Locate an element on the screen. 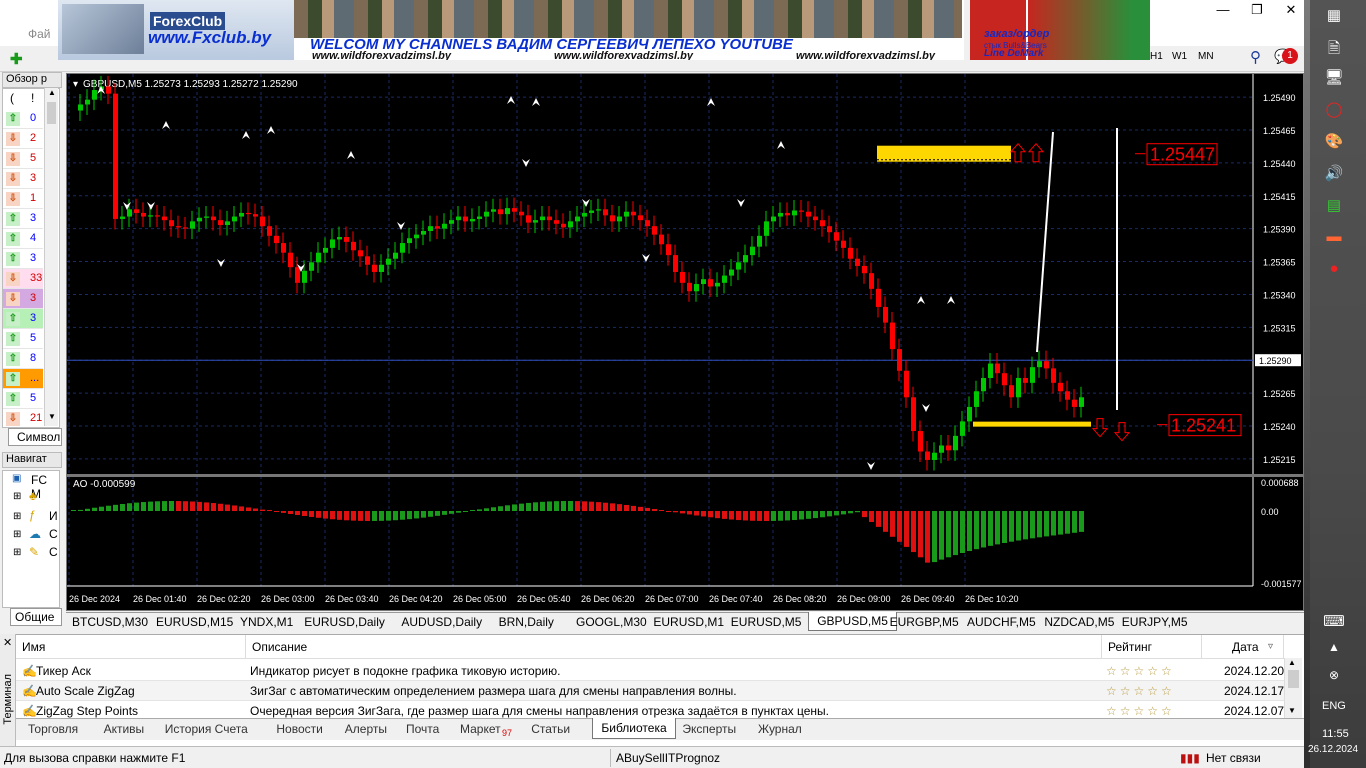 The width and height of the screenshot is (1366, 768). timeframe-h1-button: H1 is located at coordinates (1156, 56).